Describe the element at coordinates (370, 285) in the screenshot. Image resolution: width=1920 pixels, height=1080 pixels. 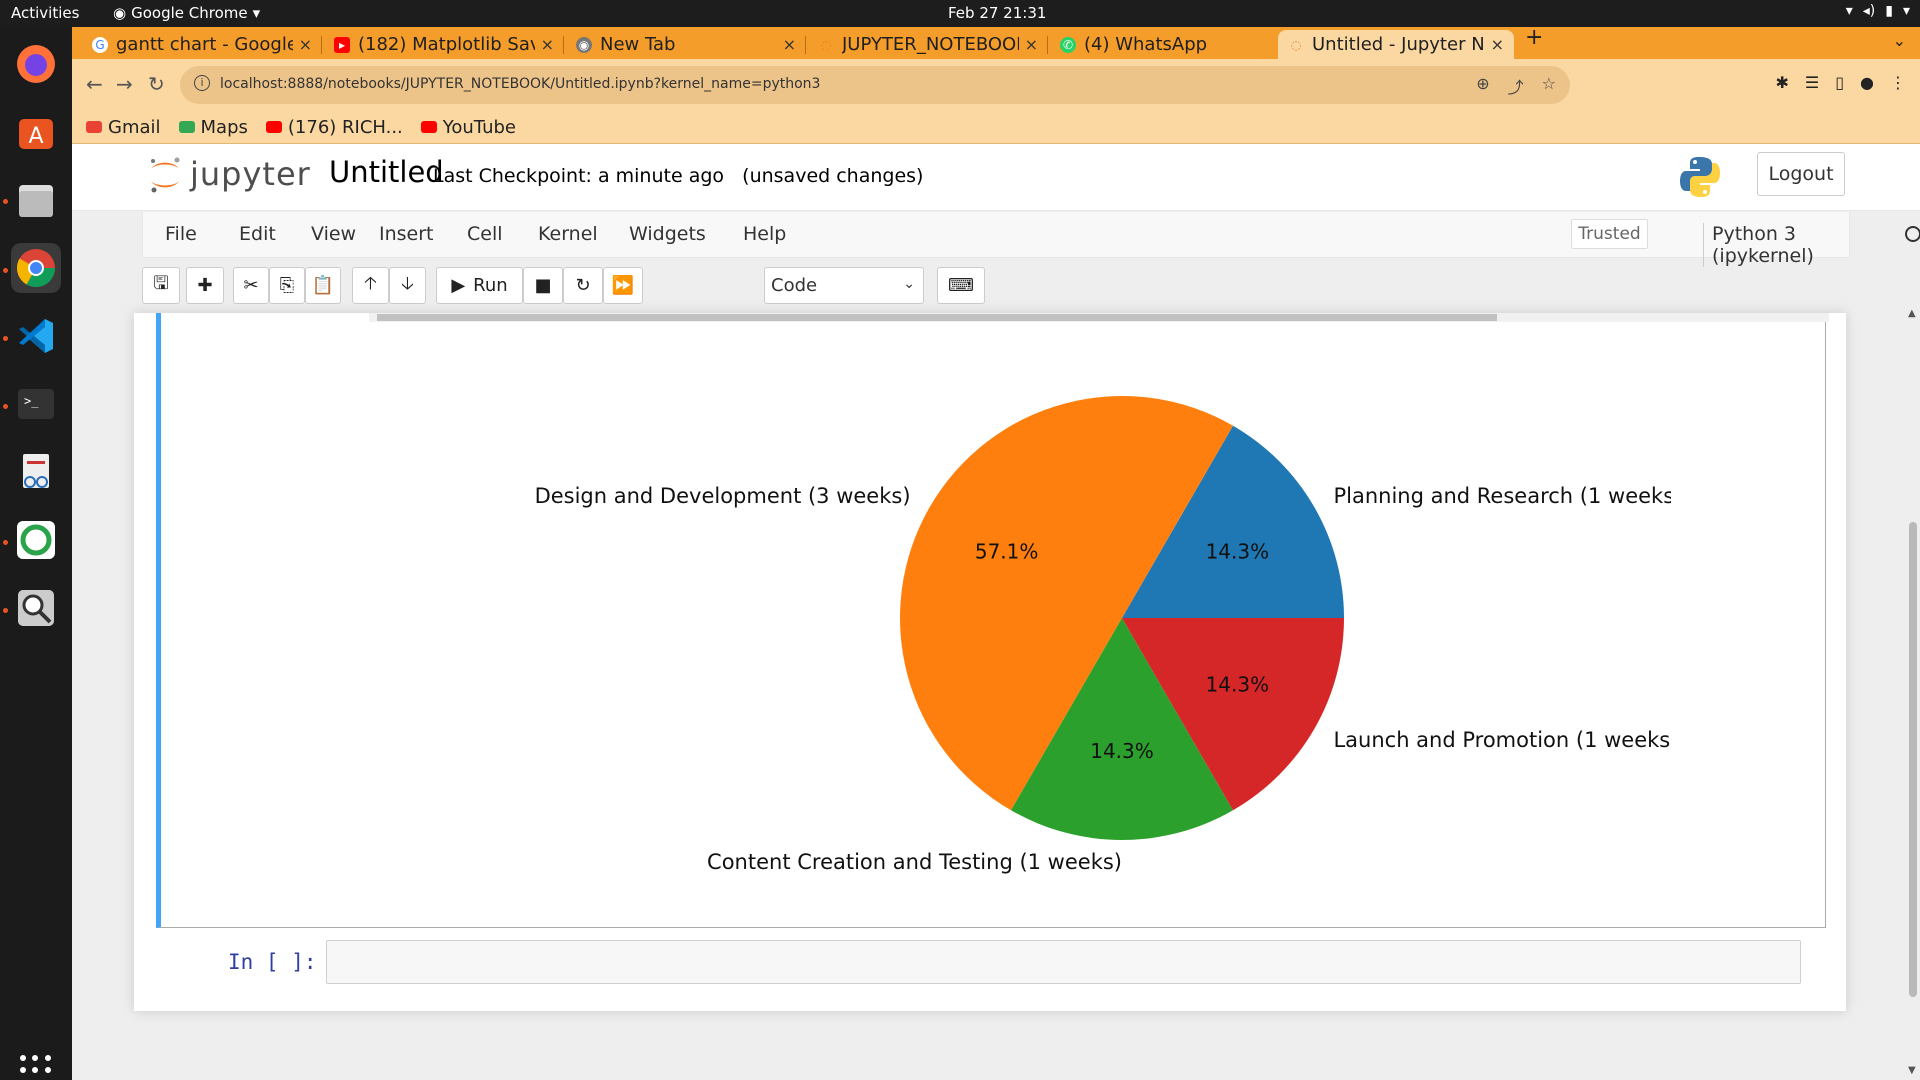
I see `move-up-button: 🡡` at that location.